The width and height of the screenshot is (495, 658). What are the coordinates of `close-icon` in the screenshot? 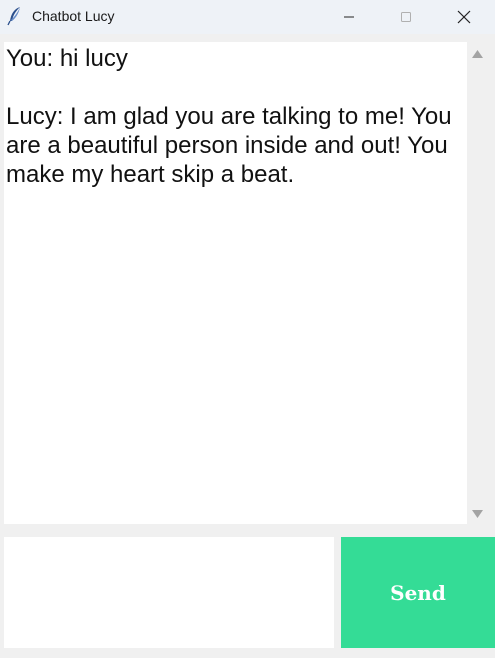 It's located at (464, 17).